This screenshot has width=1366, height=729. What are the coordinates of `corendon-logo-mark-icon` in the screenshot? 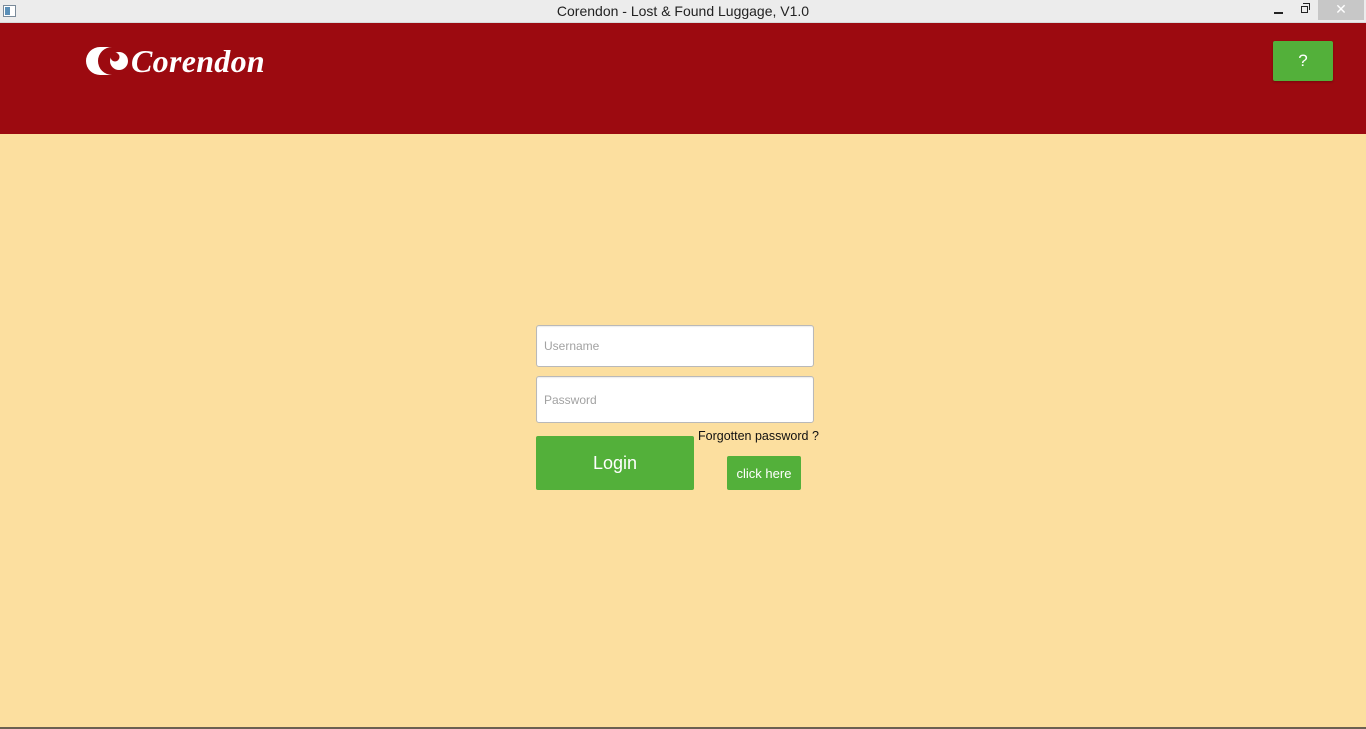 It's located at (106, 61).